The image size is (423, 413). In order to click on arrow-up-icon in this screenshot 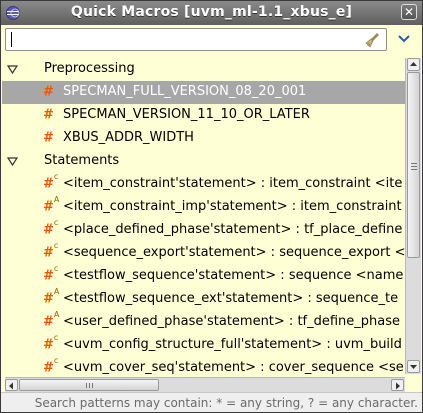, I will do `click(413, 64)`.